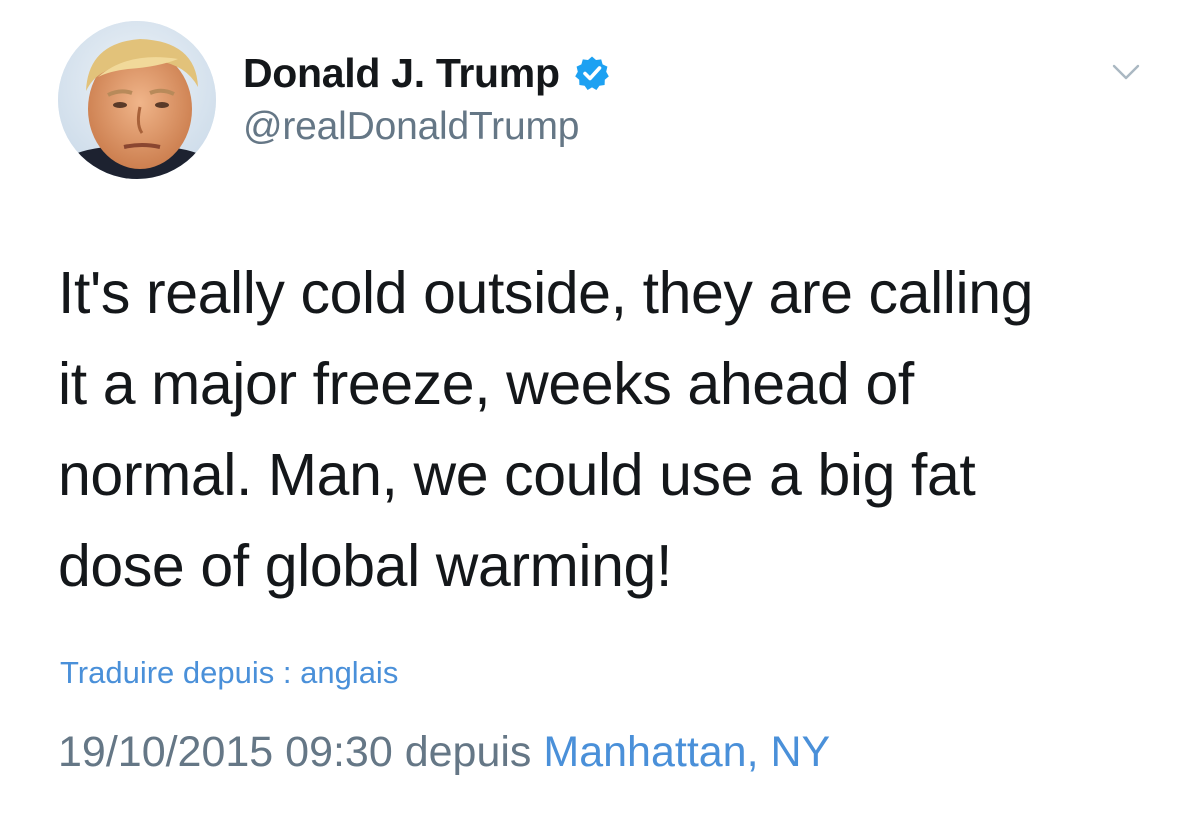 Image resolution: width=1200 pixels, height=817 pixels. Describe the element at coordinates (365, 566) in the screenshot. I see `tweet-text-line: dose of global warming!` at that location.